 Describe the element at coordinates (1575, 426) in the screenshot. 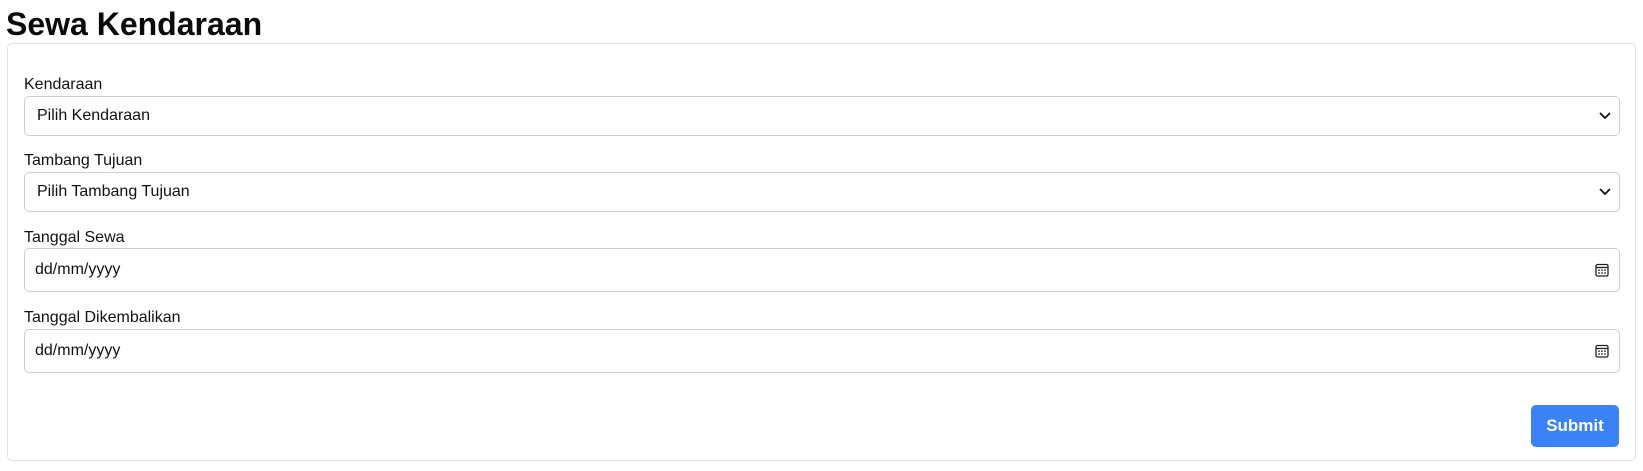

I see `submit-button: Submit` at that location.